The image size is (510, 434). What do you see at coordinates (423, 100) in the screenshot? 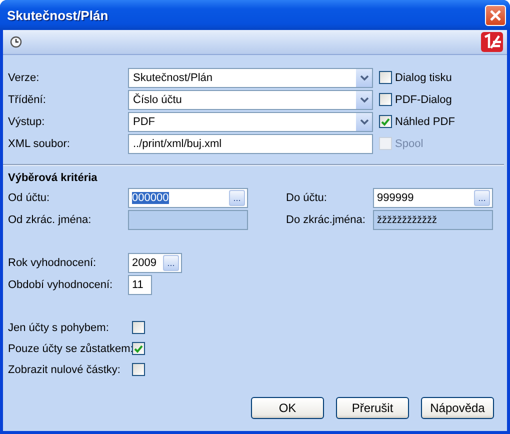
I see `checkbox-label: PDF-Dialog` at bounding box center [423, 100].